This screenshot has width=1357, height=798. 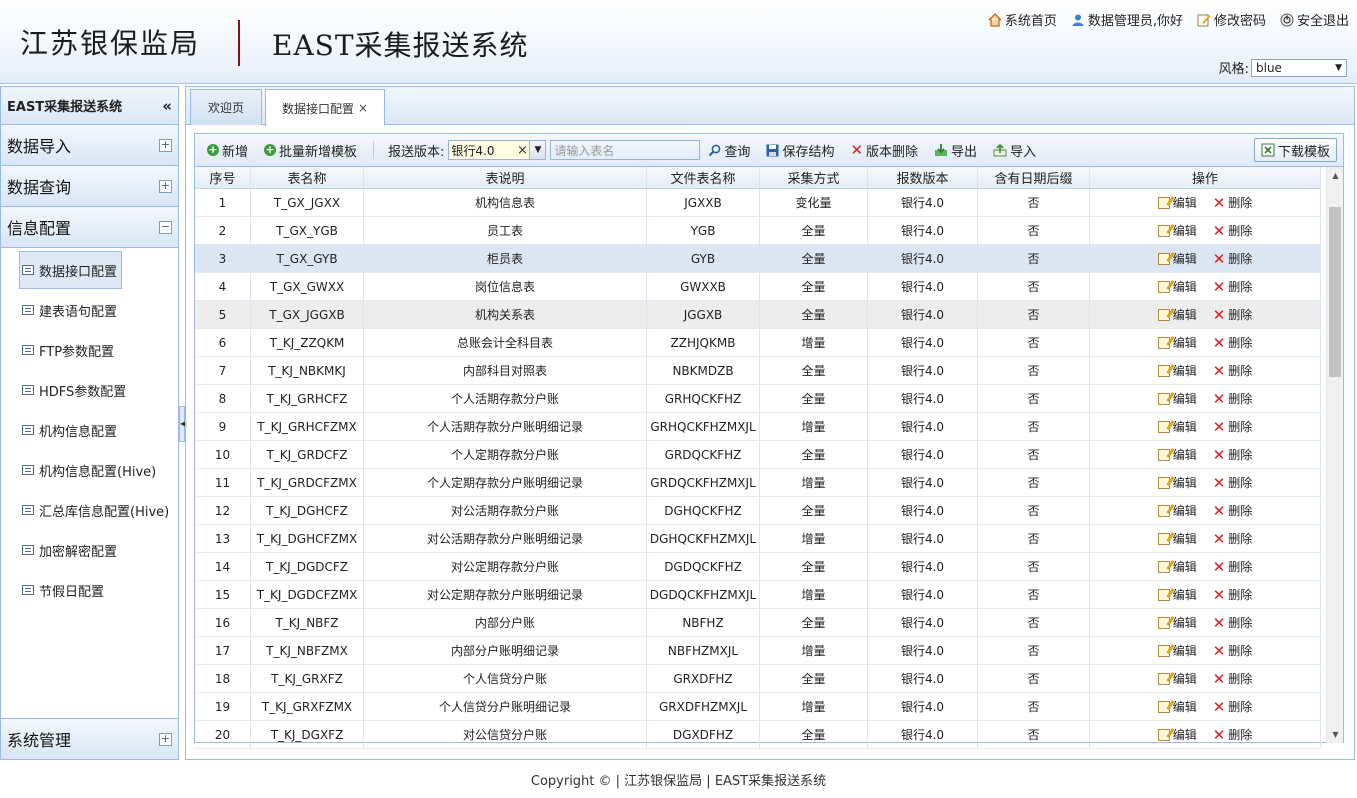 What do you see at coordinates (1299, 67) in the screenshot?
I see `style-select: blue ▼` at bounding box center [1299, 67].